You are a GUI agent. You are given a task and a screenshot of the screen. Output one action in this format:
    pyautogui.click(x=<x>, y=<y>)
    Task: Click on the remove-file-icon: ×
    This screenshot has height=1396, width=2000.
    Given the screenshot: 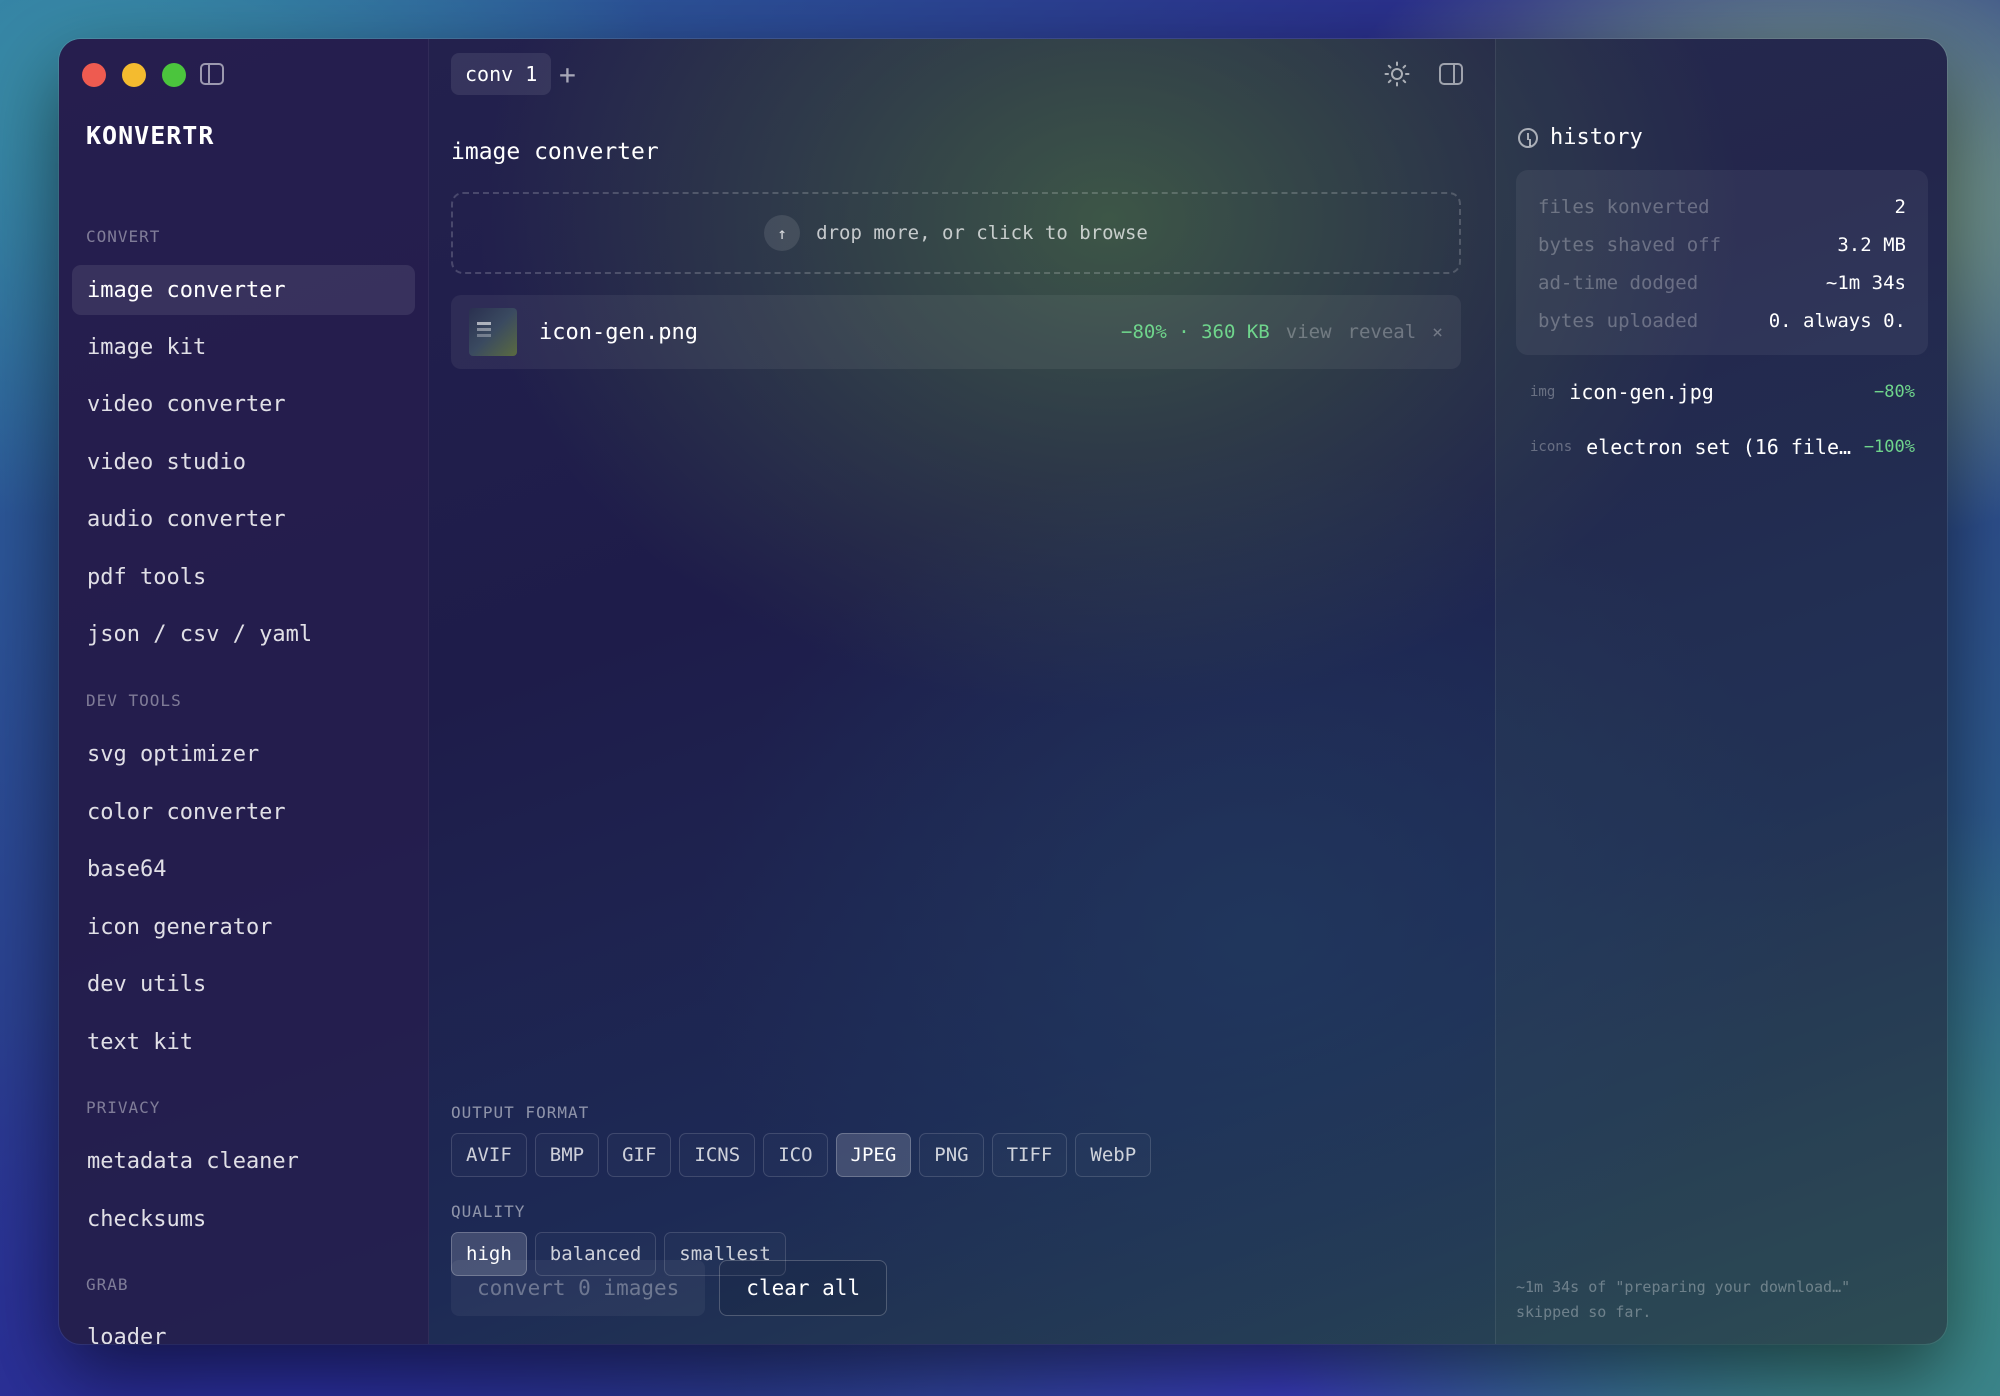 What is the action you would take?
    pyautogui.click(x=1437, y=332)
    